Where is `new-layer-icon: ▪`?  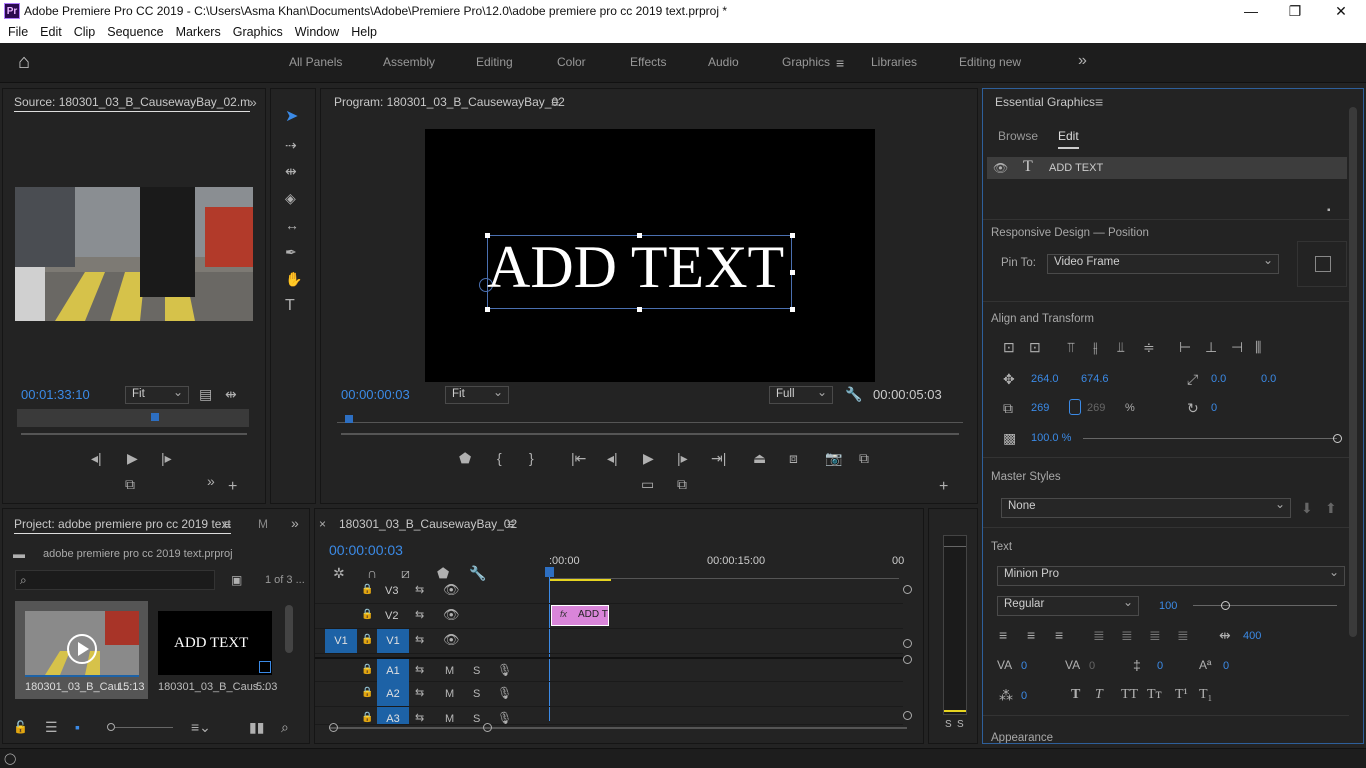
new-layer-icon: ▪ is located at coordinates (1329, 211).